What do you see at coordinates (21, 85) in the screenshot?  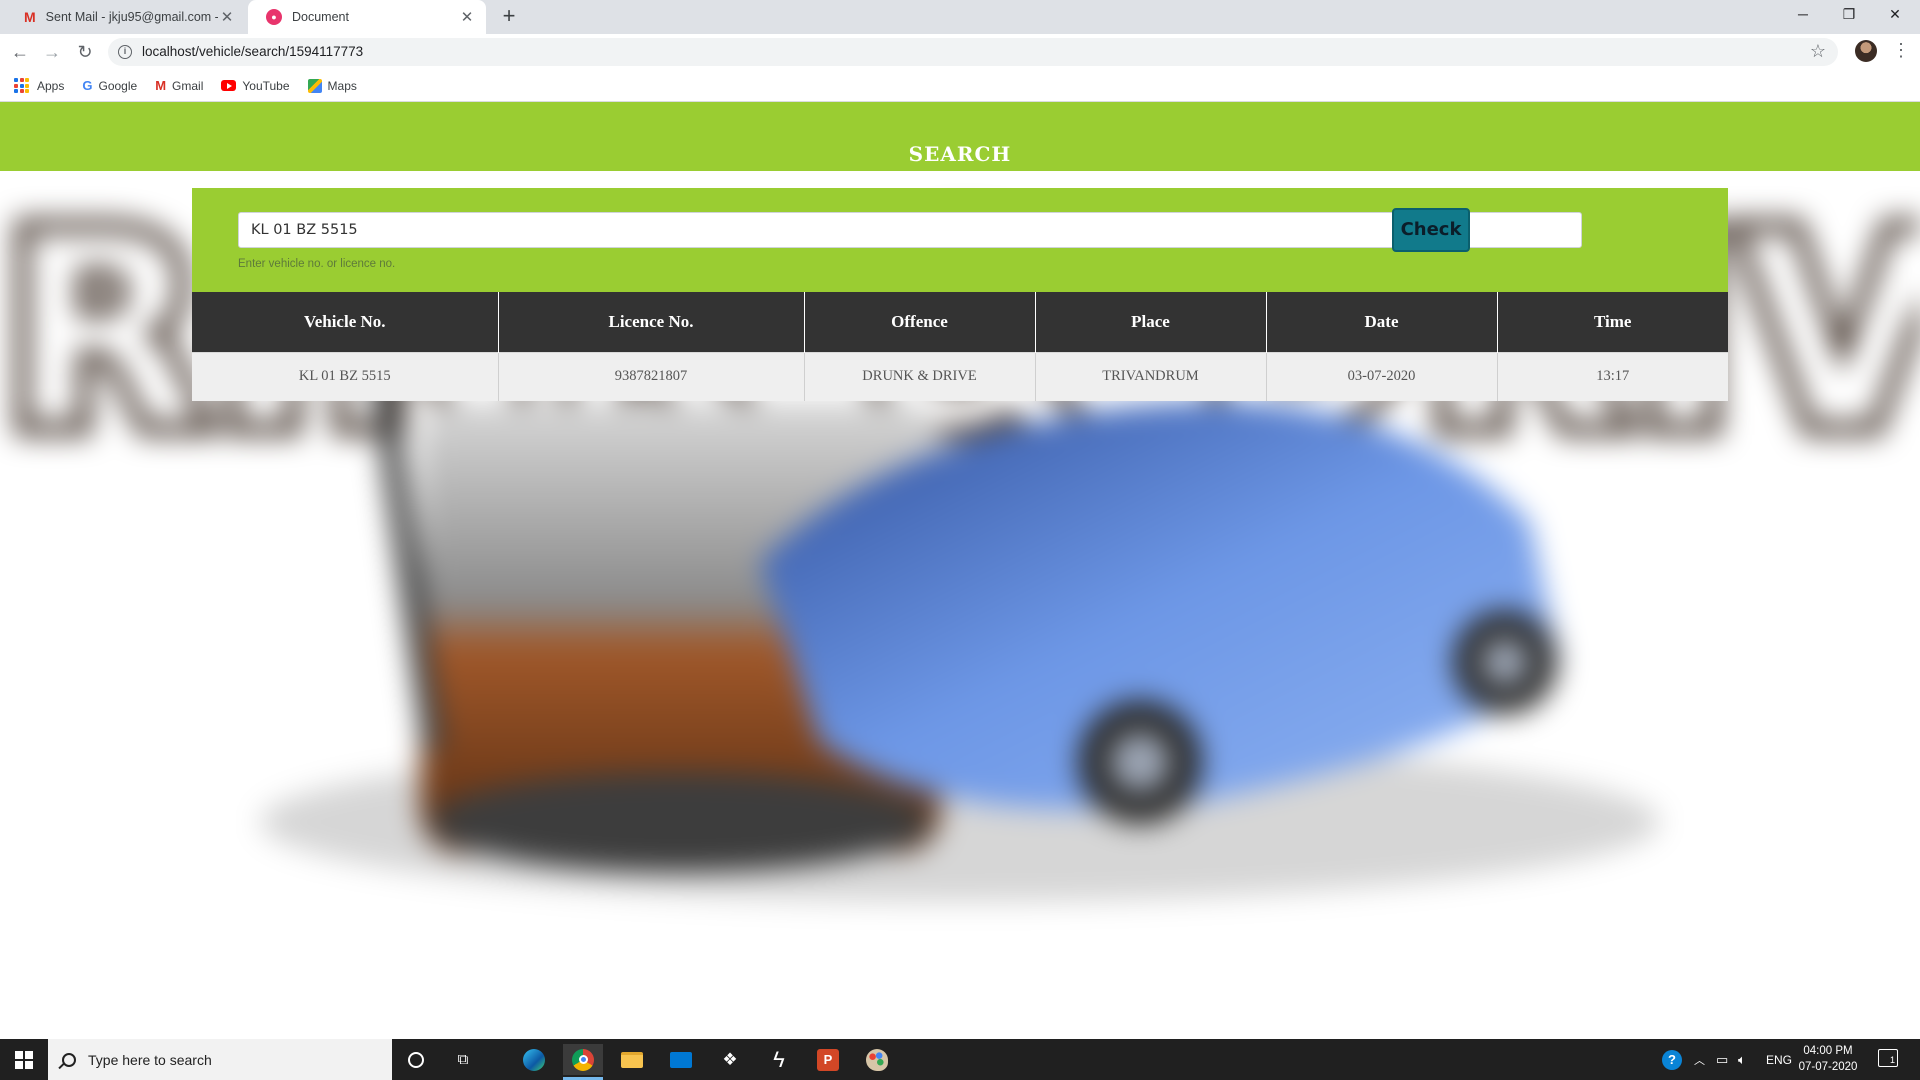 I see `apps-grid-icon` at bounding box center [21, 85].